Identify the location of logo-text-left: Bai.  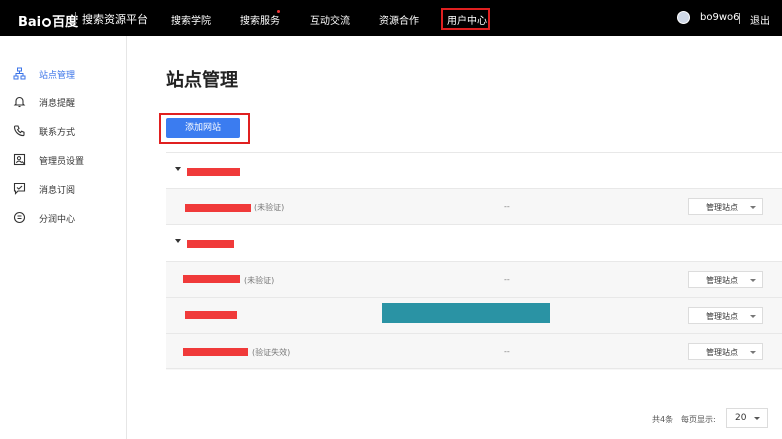
(30, 22).